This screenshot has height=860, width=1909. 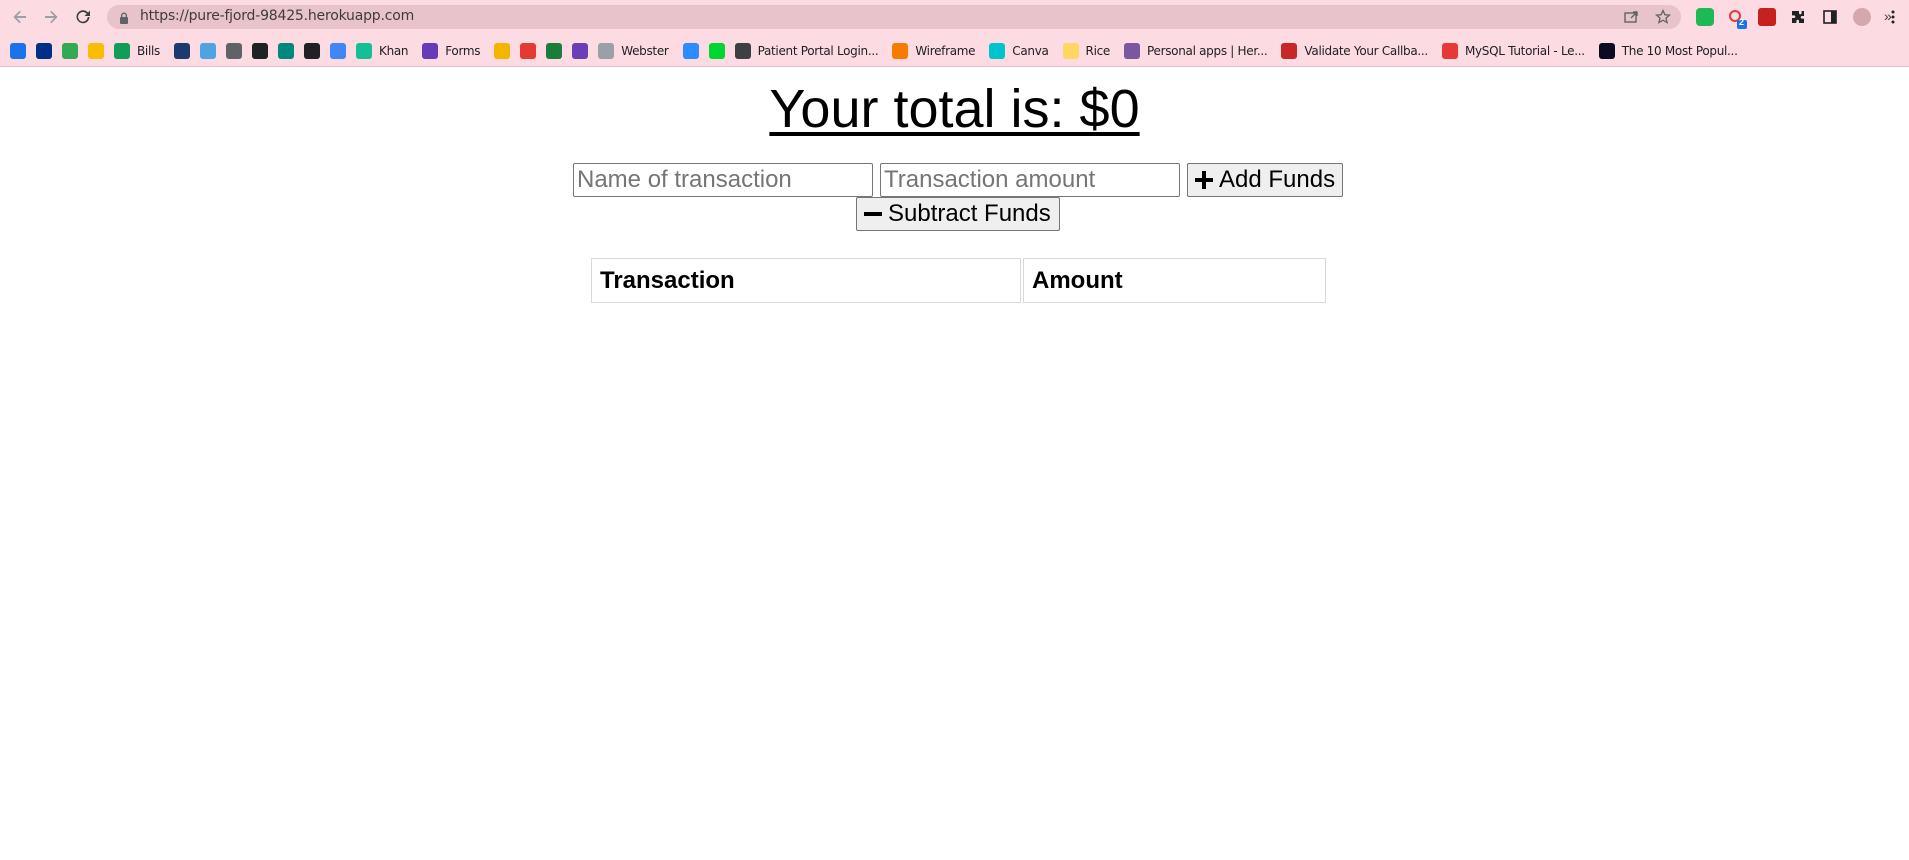 I want to click on bookmark-label: Rice, so click(x=1098, y=51).